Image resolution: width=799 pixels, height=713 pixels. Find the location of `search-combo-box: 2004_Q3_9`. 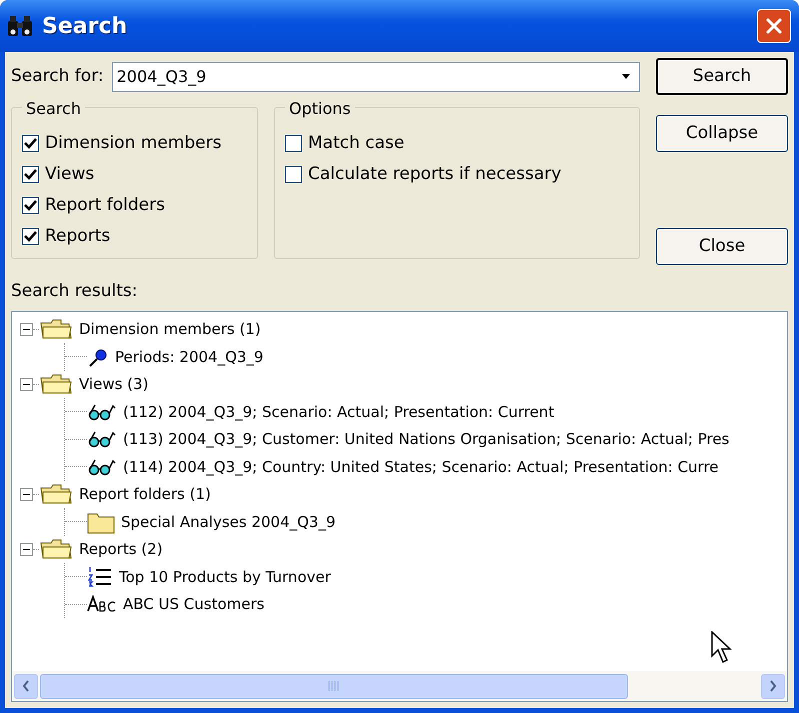

search-combo-box: 2004_Q3_9 is located at coordinates (376, 77).